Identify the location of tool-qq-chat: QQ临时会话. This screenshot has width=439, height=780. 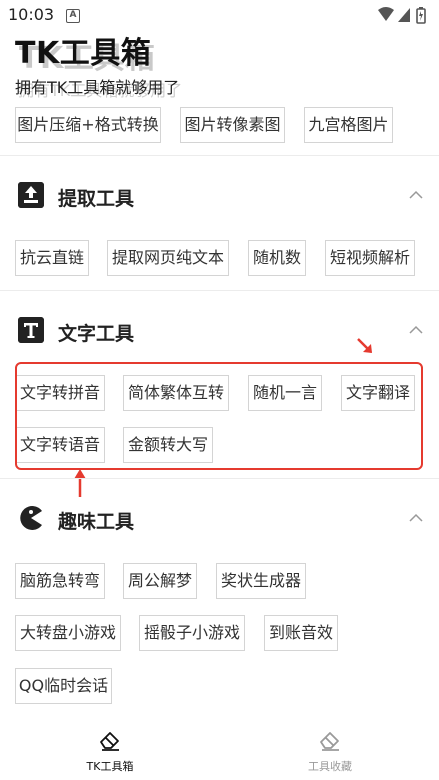
(63, 686).